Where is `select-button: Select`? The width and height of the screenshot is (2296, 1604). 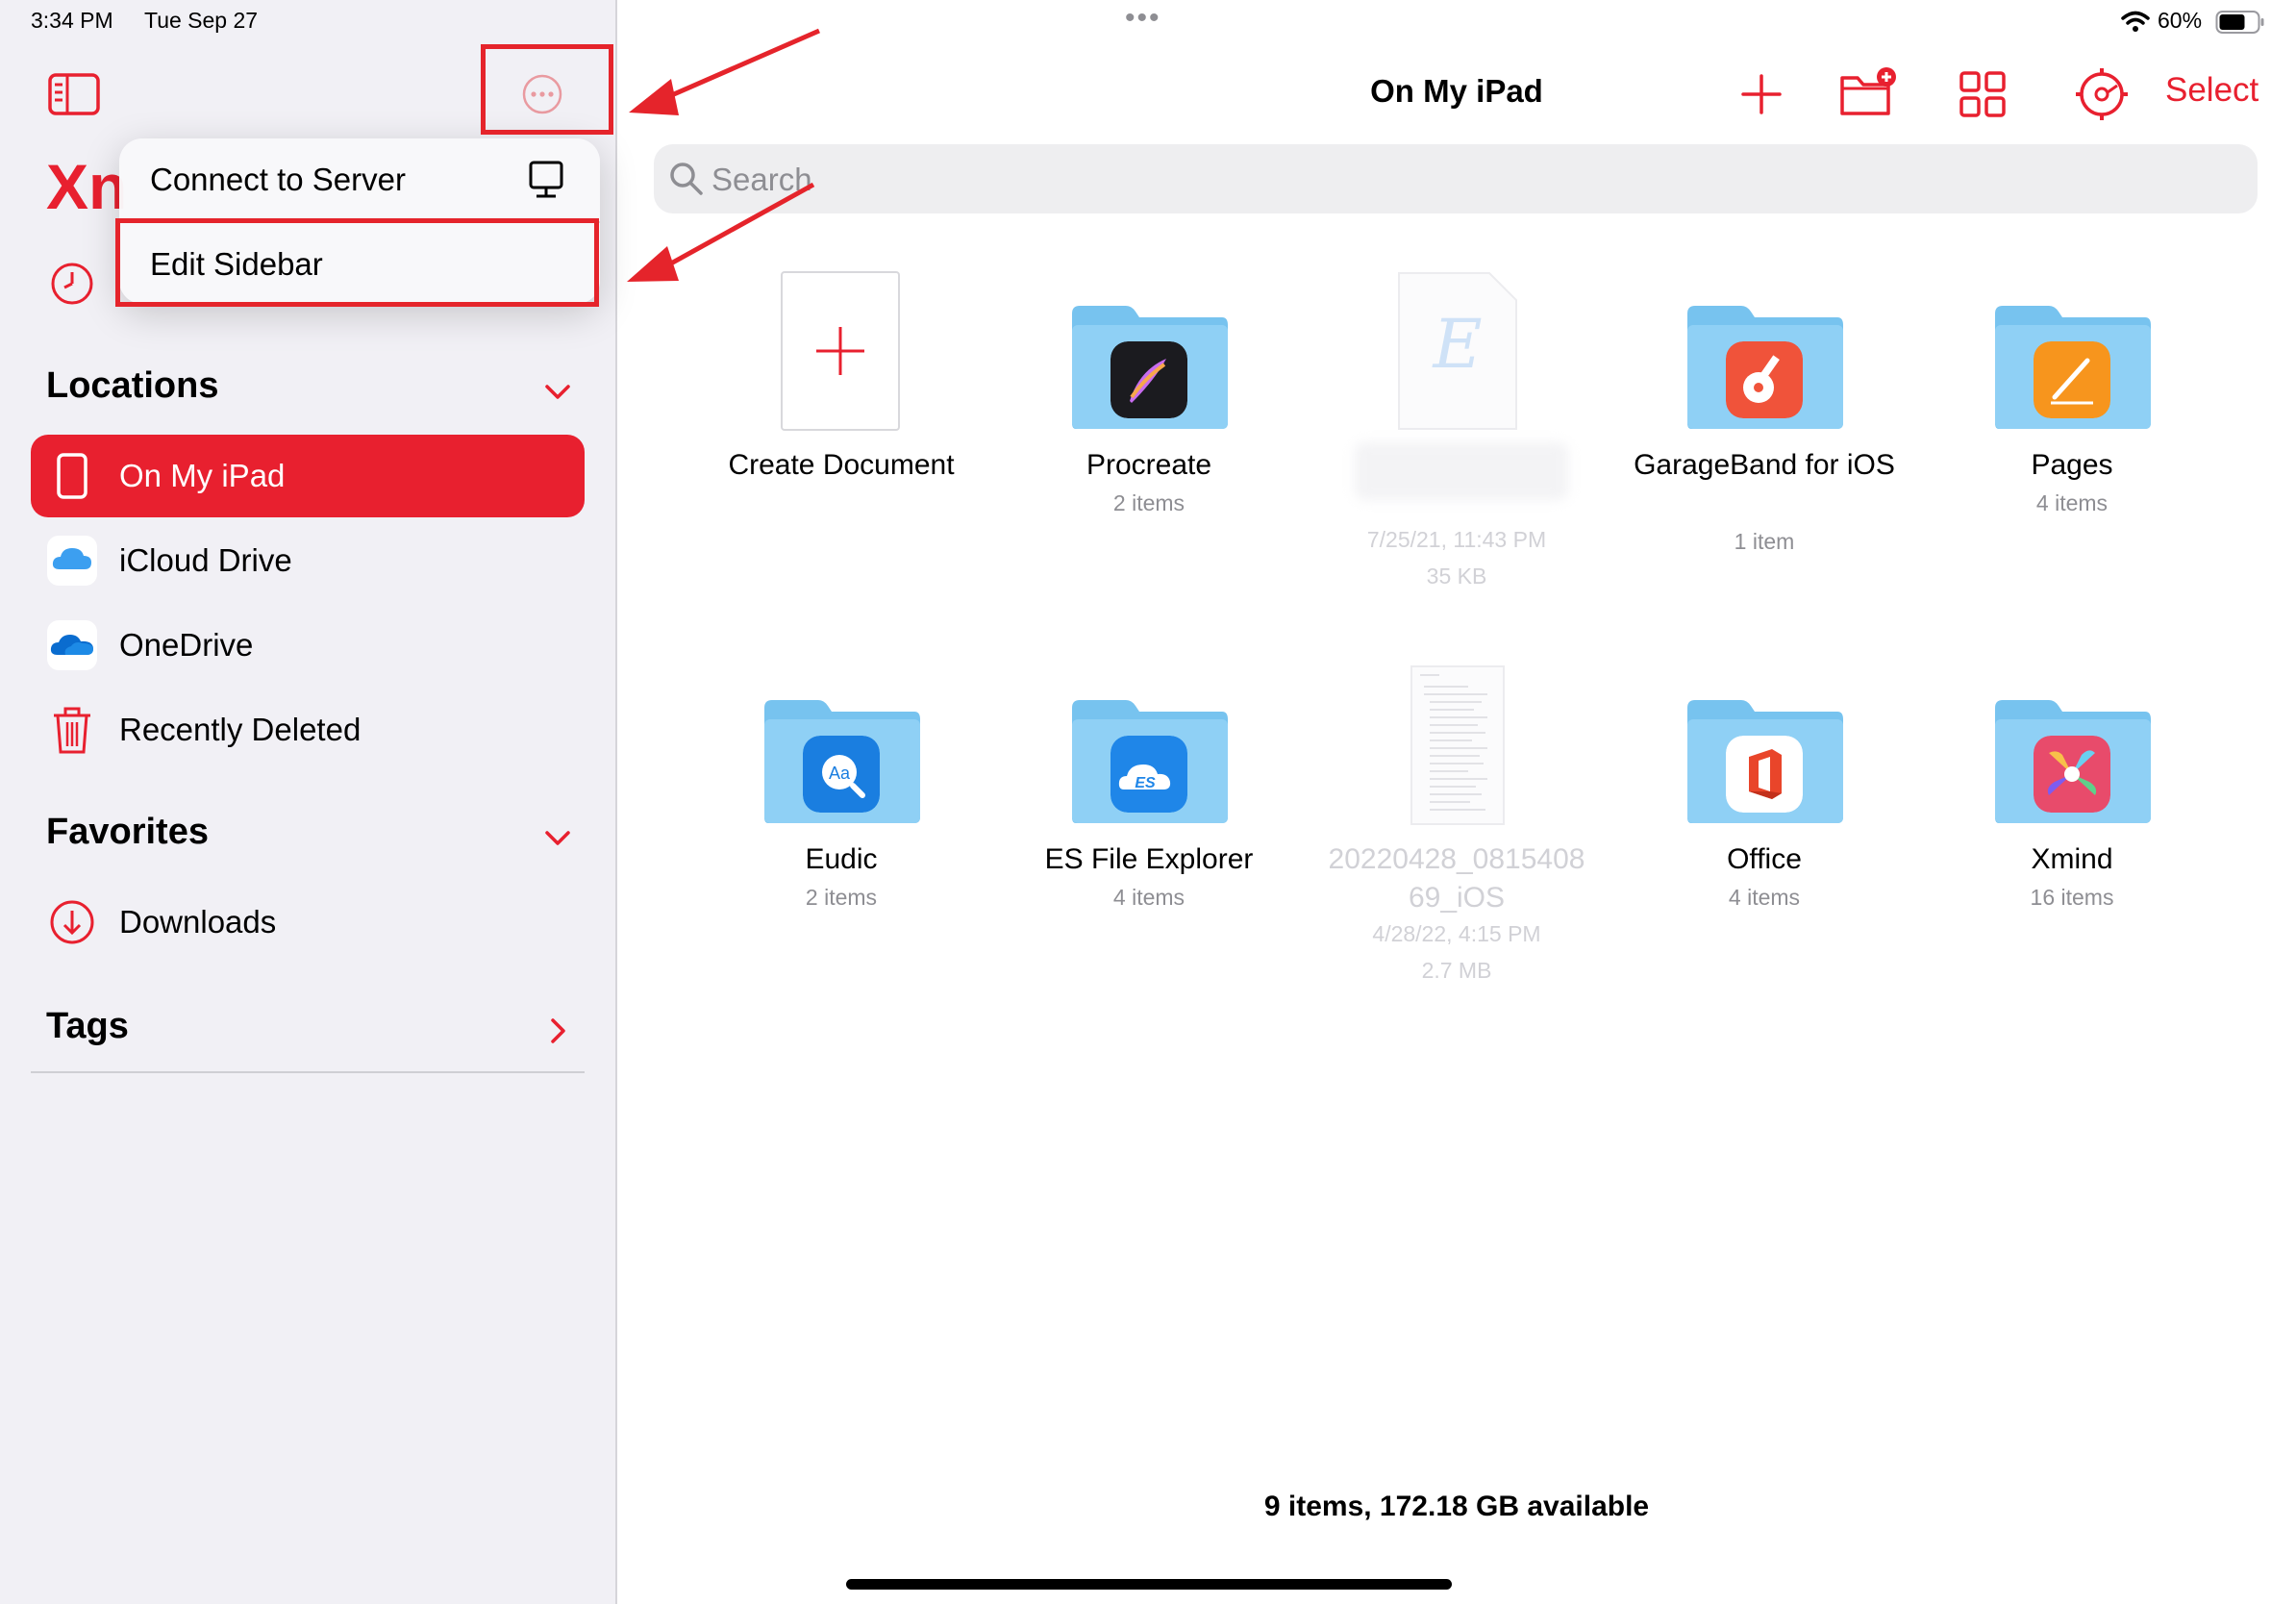 select-button: Select is located at coordinates (2212, 90).